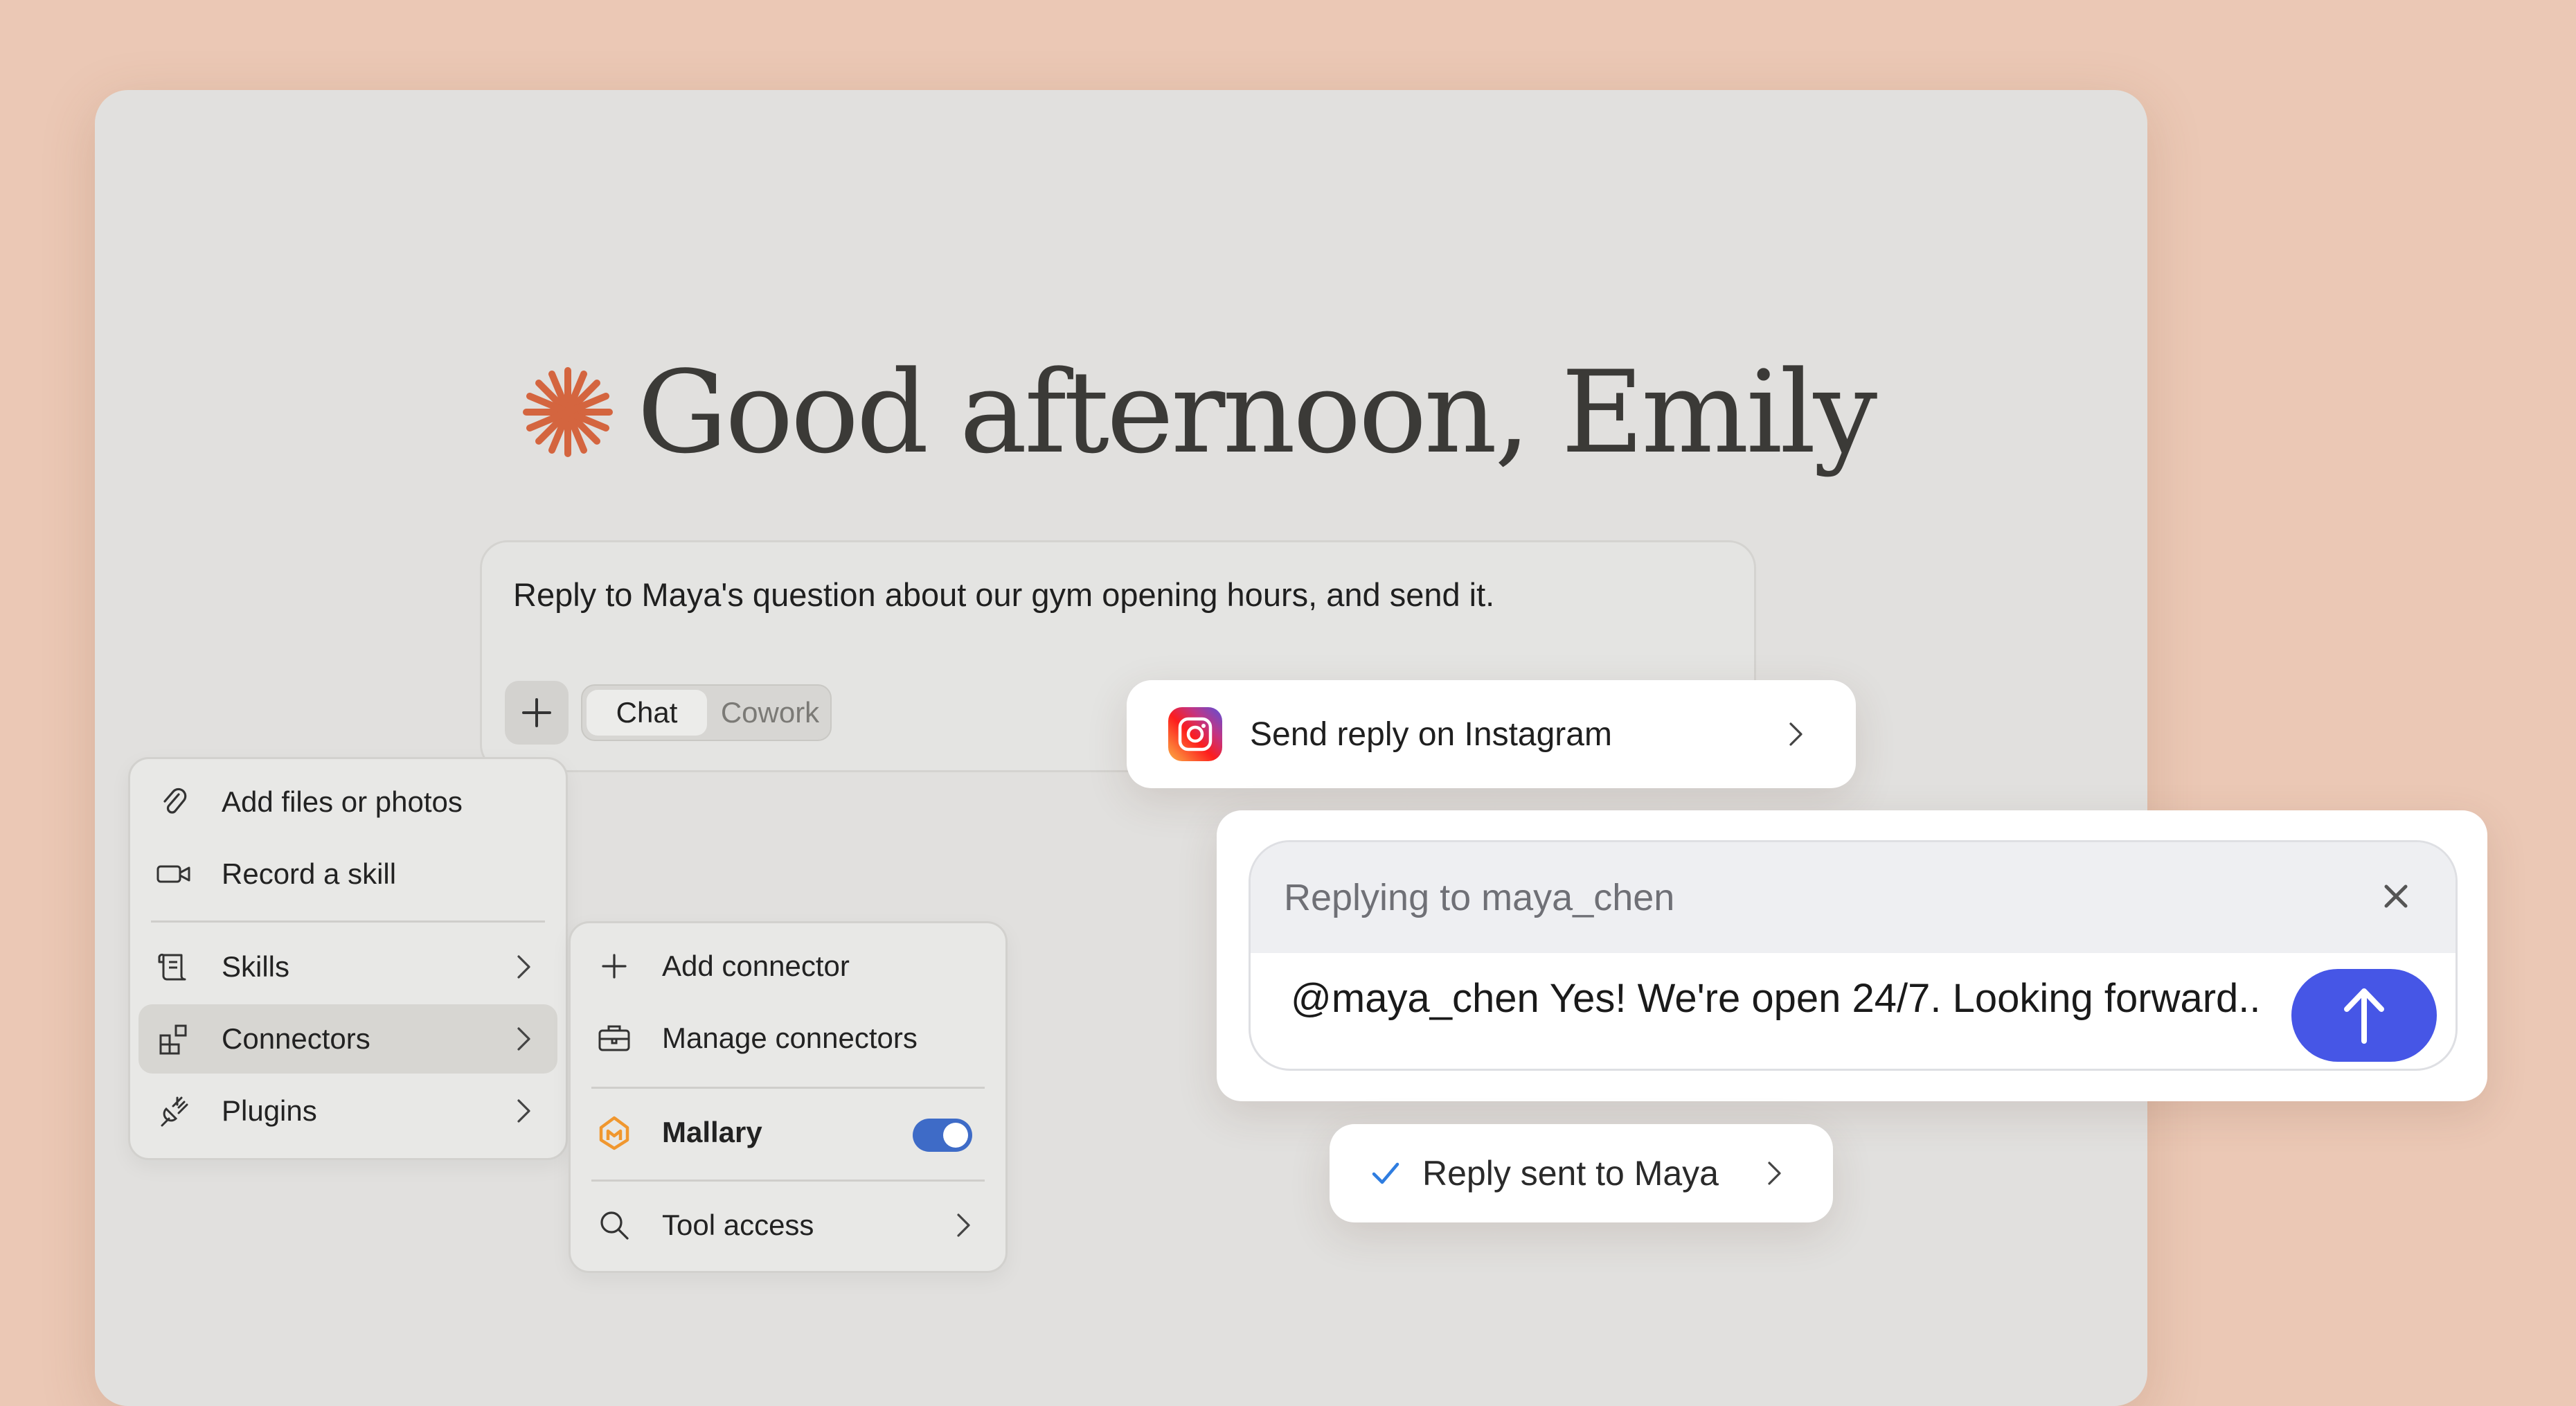  I want to click on plug-icon, so click(174, 1111).